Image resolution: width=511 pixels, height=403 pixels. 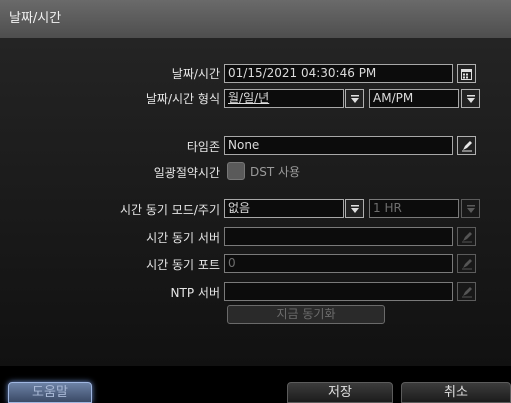 I want to click on date-format-dropdown-button, so click(x=354, y=98).